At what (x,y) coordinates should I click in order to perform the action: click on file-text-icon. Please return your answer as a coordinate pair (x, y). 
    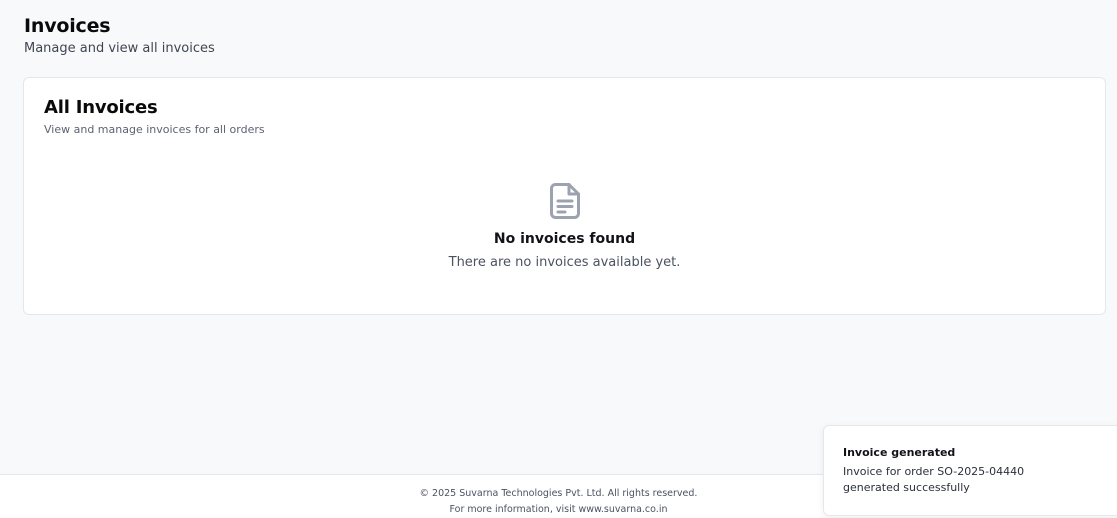
    Looking at the image, I should click on (564, 201).